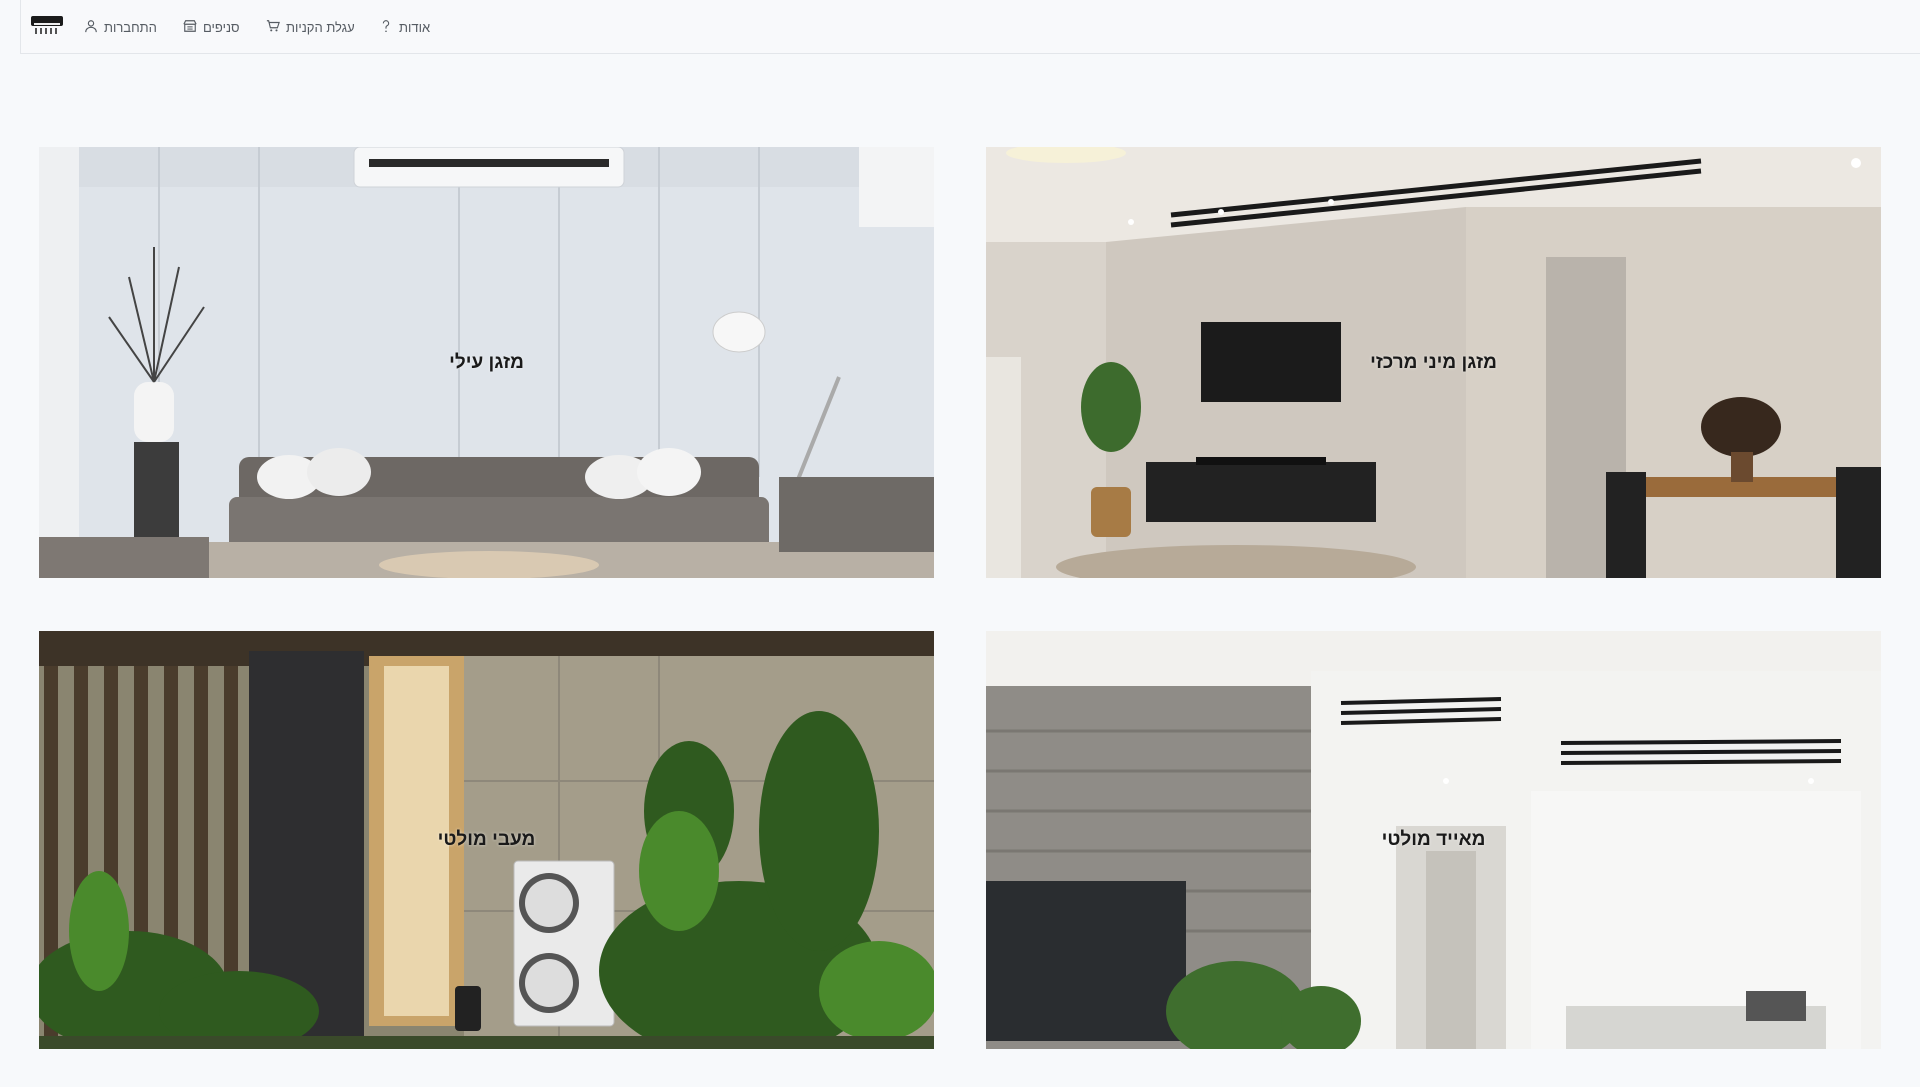 The height and width of the screenshot is (1087, 1920). I want to click on nav-branches-link: סניפים, so click(211, 27).